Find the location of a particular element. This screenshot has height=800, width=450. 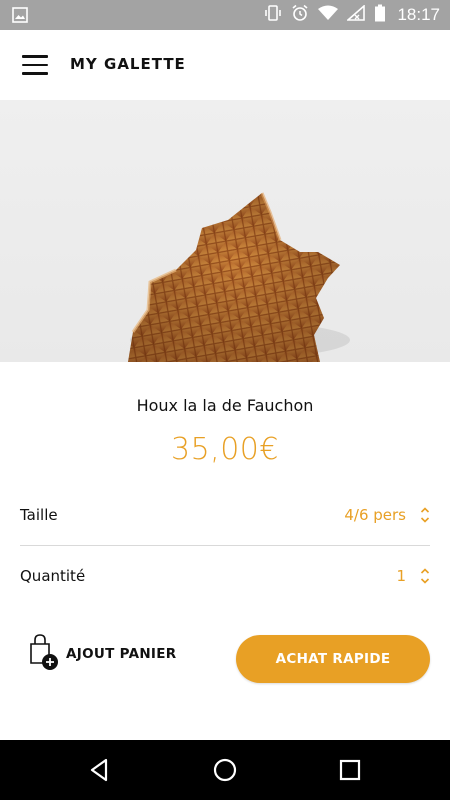

status-time: 18:17 is located at coordinates (418, 14).